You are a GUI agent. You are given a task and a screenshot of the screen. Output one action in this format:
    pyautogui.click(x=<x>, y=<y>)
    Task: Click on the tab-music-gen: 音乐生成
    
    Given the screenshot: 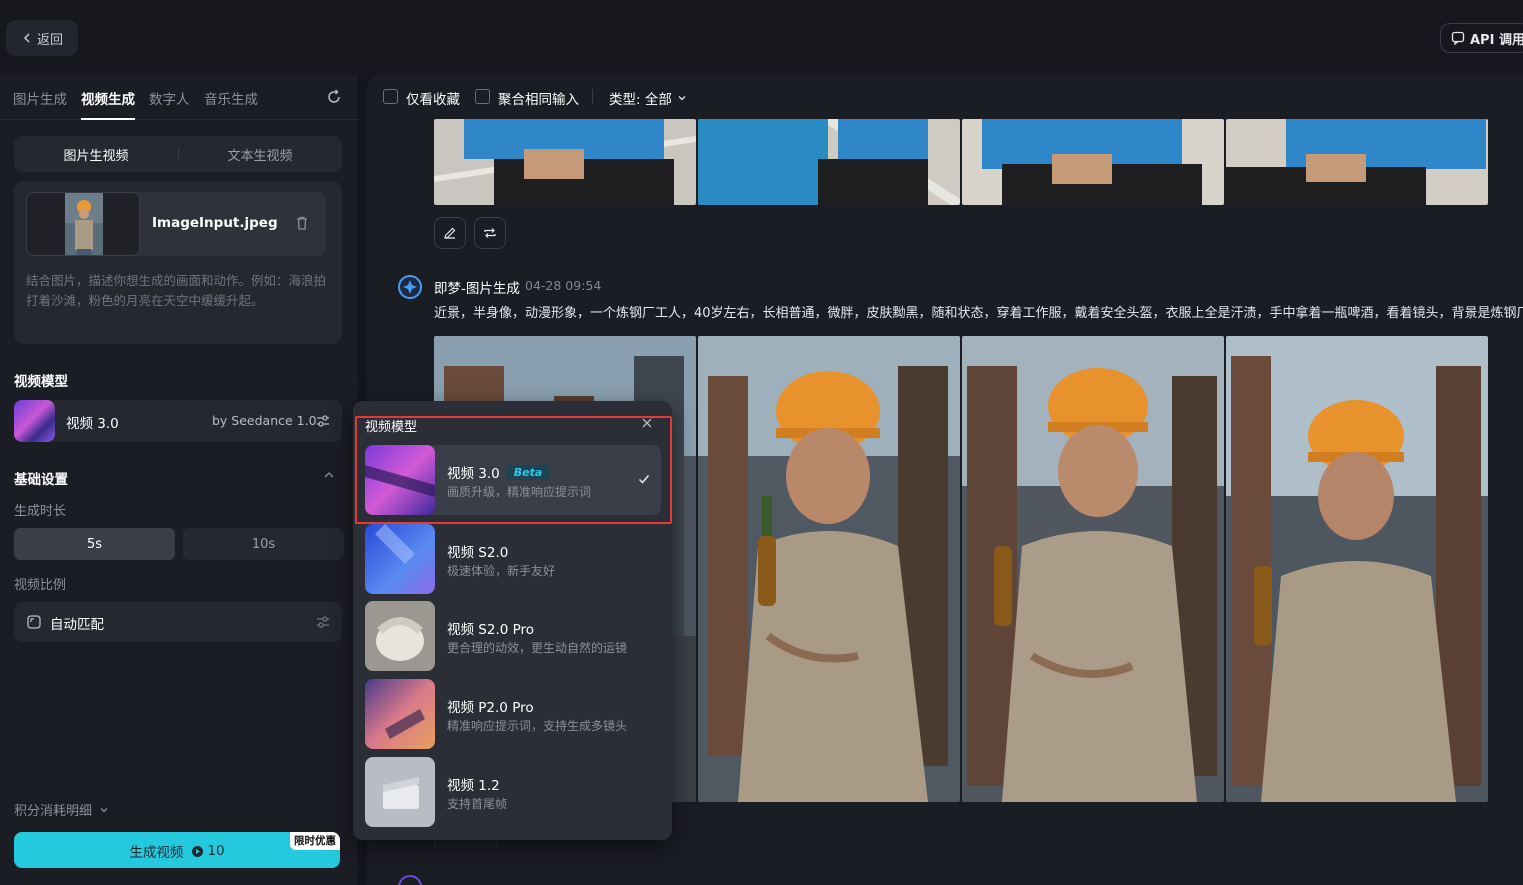 What is the action you would take?
    pyautogui.click(x=231, y=98)
    